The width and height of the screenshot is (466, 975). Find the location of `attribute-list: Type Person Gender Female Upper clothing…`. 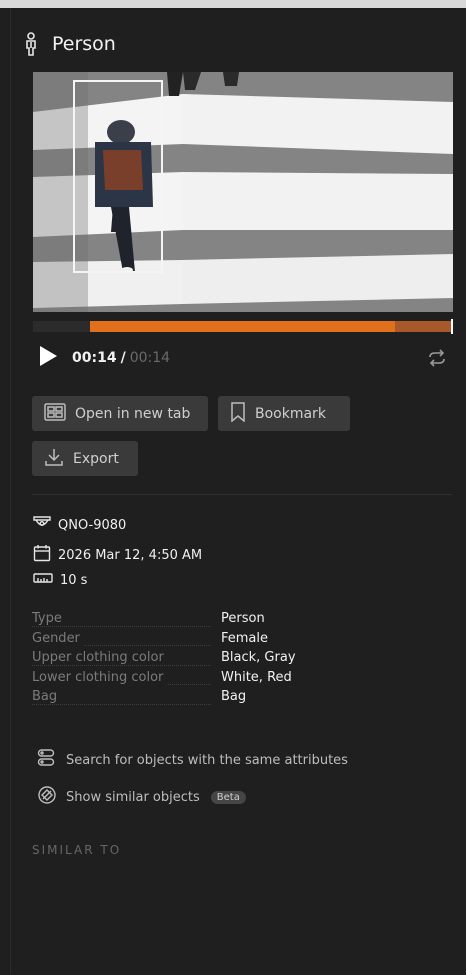

attribute-list: Type Person Gender Female Upper clothing… is located at coordinates (182, 660).